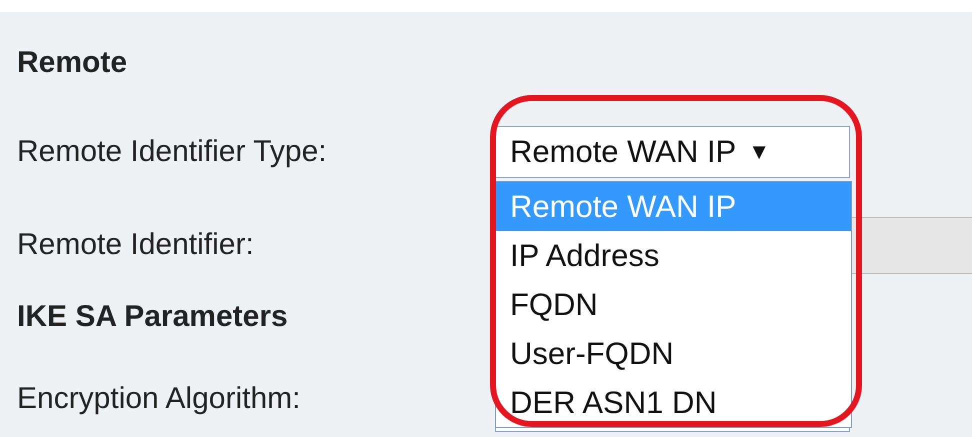  Describe the element at coordinates (136, 245) in the screenshot. I see `field-label: Remote Identifier:` at that location.